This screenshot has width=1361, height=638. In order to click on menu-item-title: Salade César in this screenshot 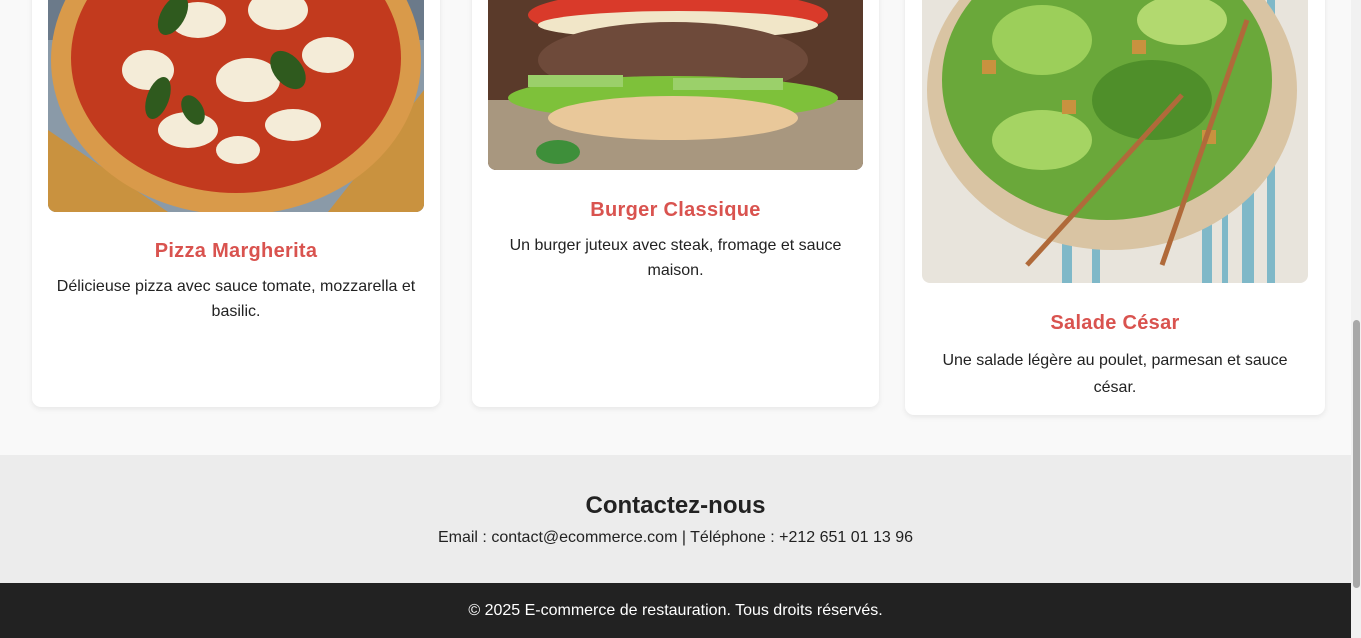, I will do `click(1115, 323)`.